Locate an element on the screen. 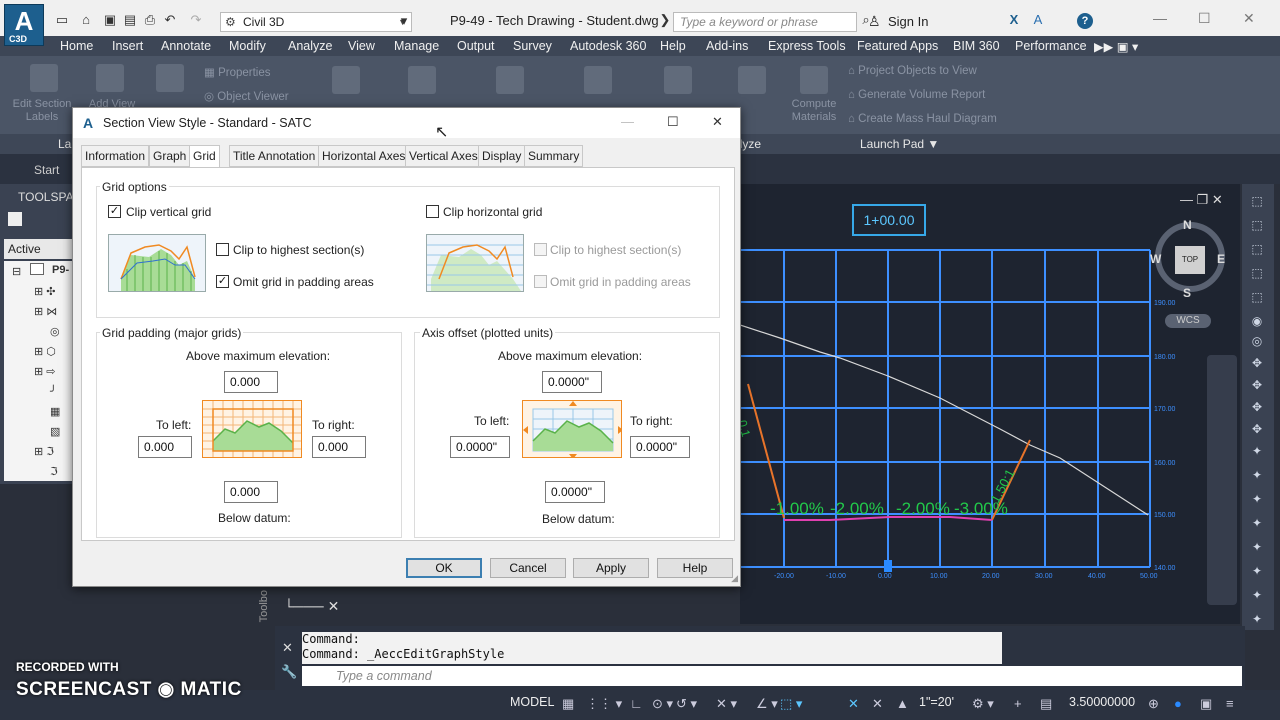 The width and height of the screenshot is (1280, 720). sign-in-button: ♙ Sign In is located at coordinates (898, 21).